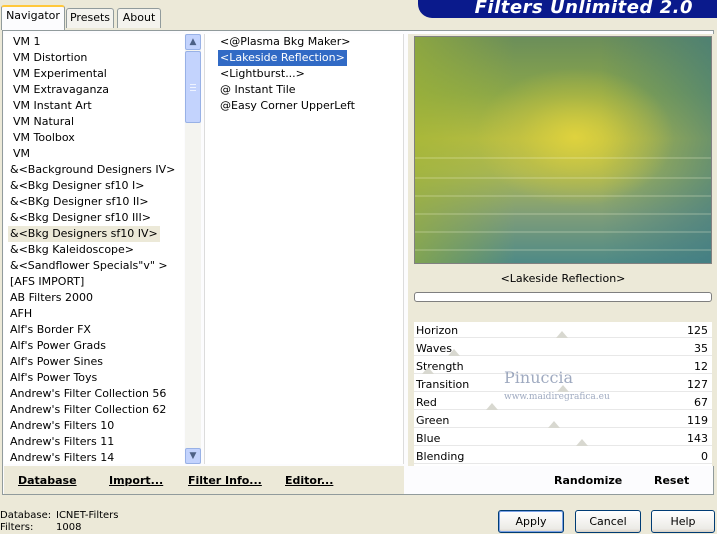  I want to click on category-item: &<BKg Designer sf10 II>, so click(79, 202).